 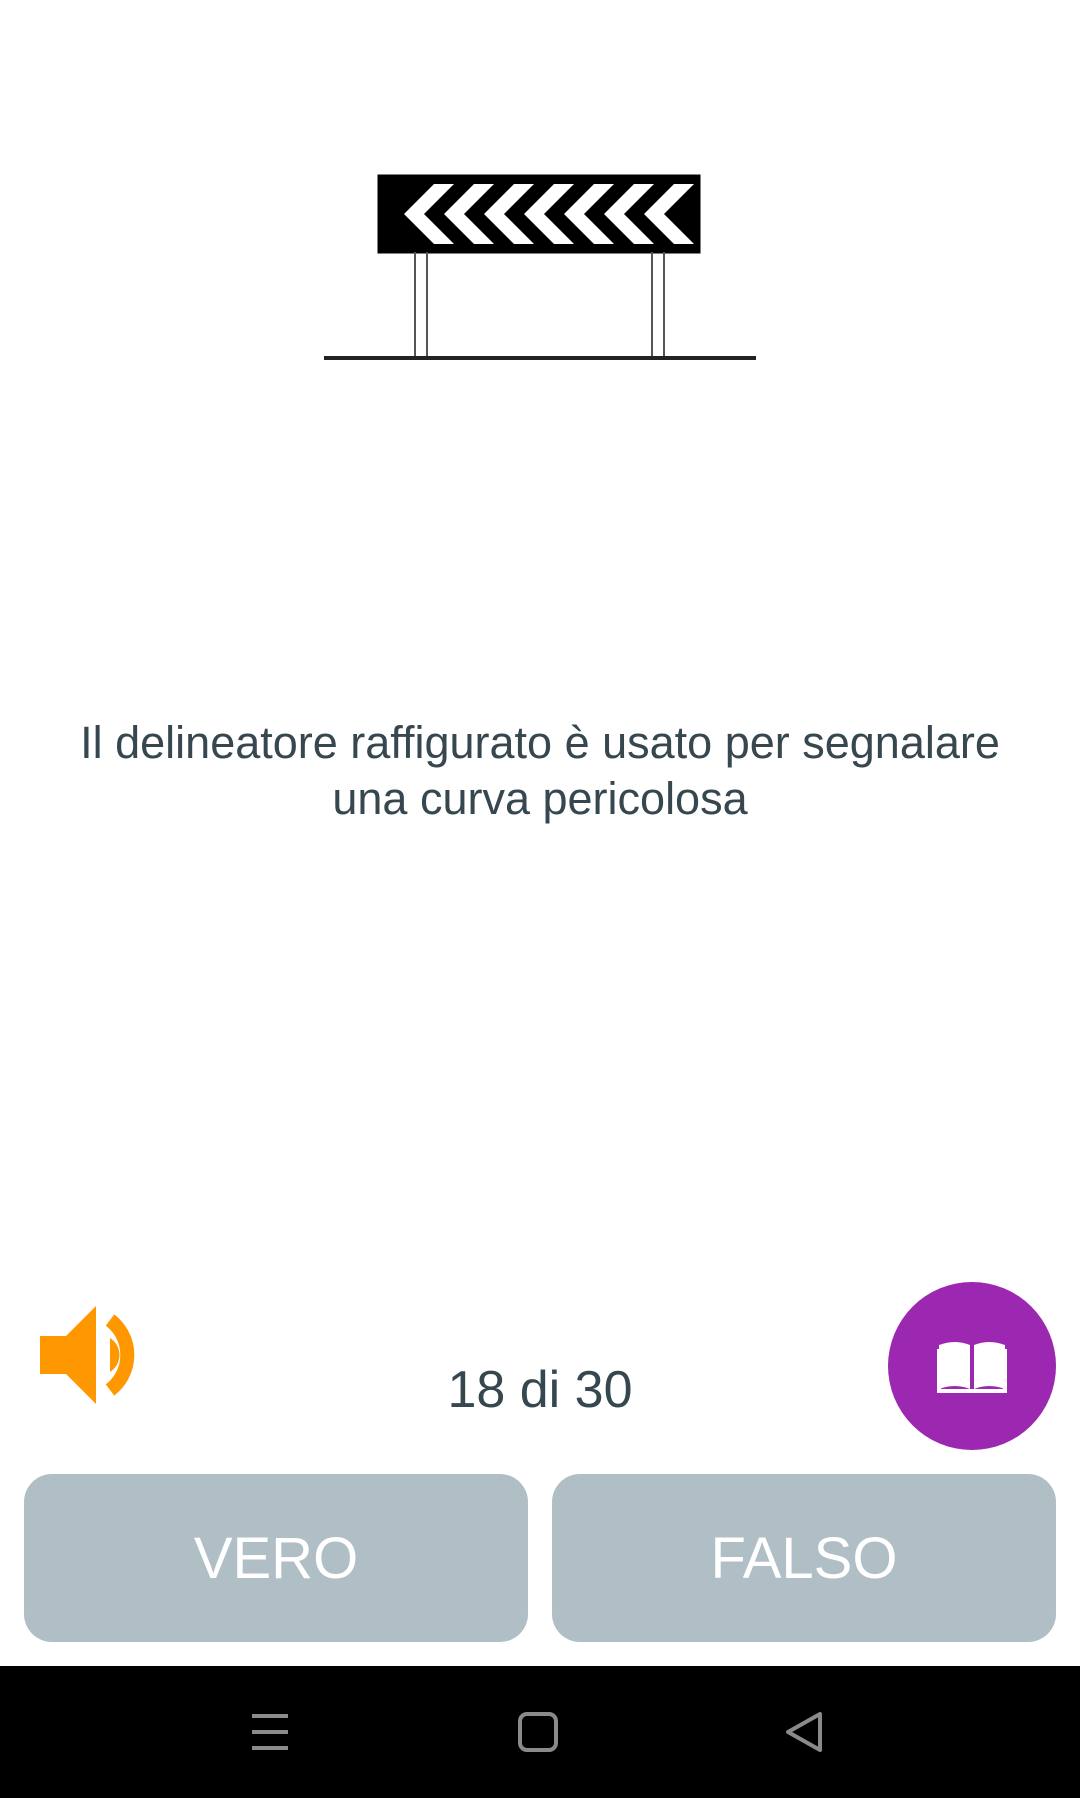 I want to click on true-answer-label: VERO, so click(x=276, y=1558).